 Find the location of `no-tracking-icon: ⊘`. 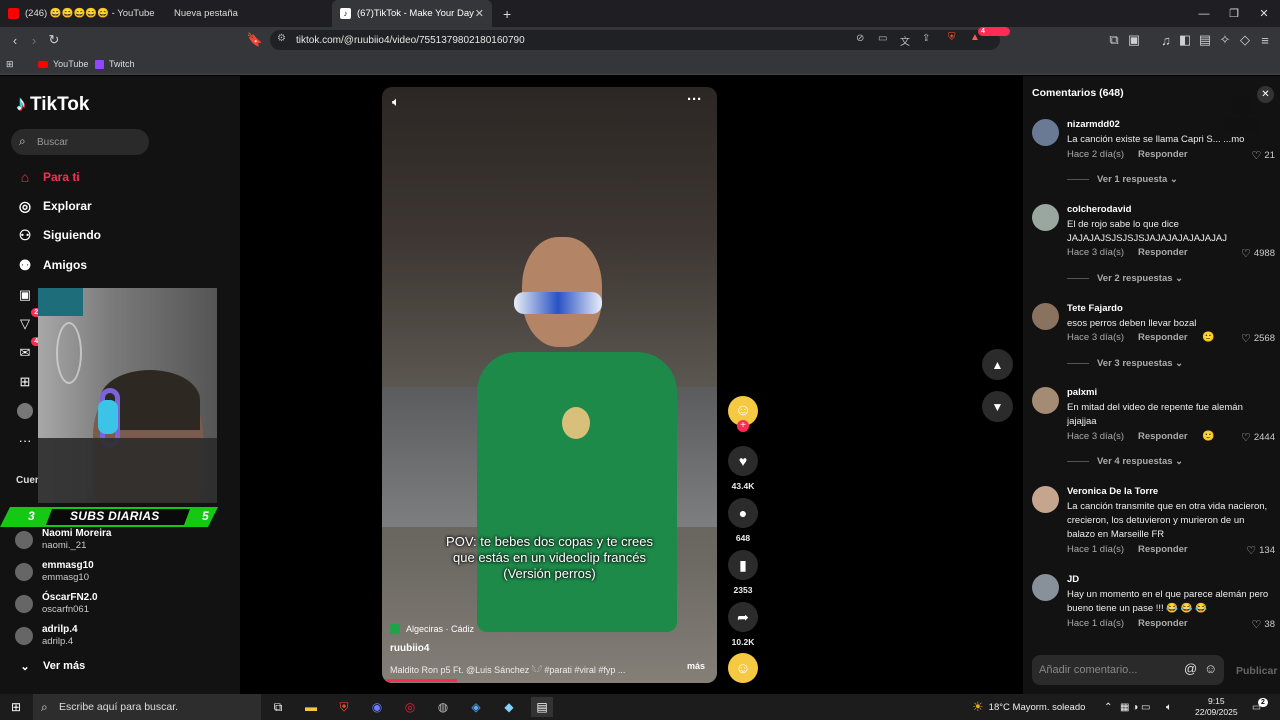

no-tracking-icon: ⊘ is located at coordinates (860, 38).